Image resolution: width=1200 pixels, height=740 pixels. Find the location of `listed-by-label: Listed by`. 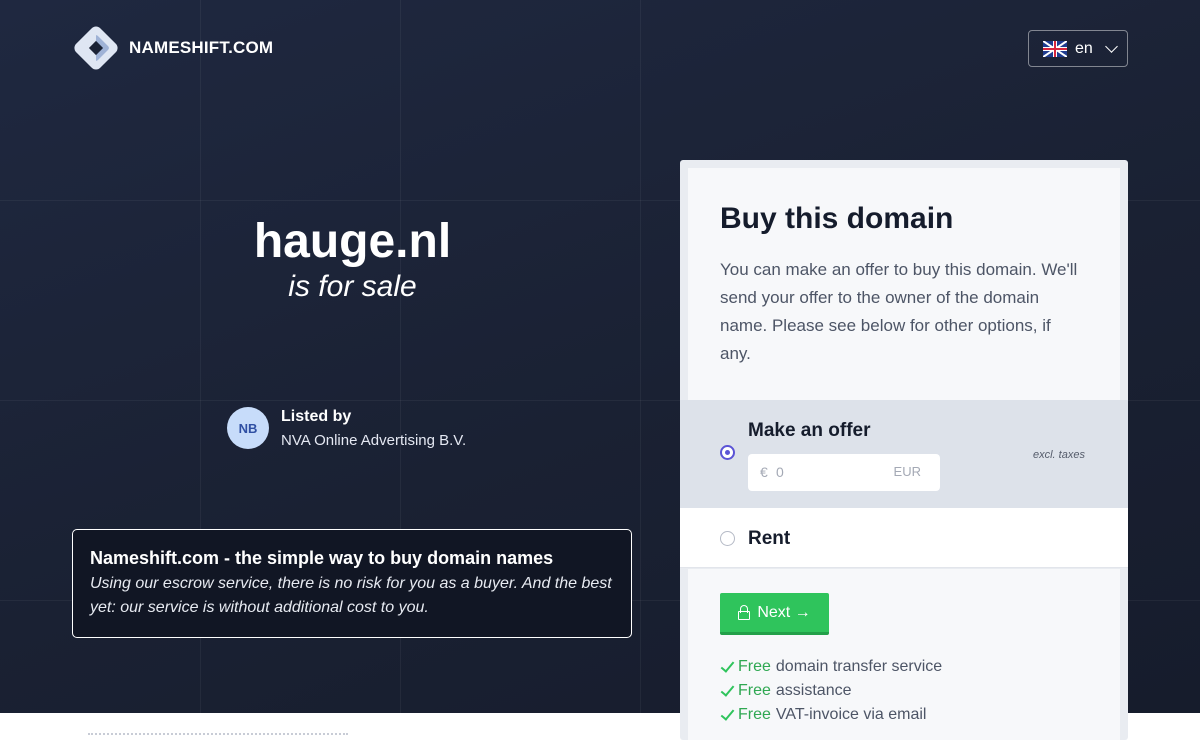

listed-by-label: Listed by is located at coordinates (316, 416).